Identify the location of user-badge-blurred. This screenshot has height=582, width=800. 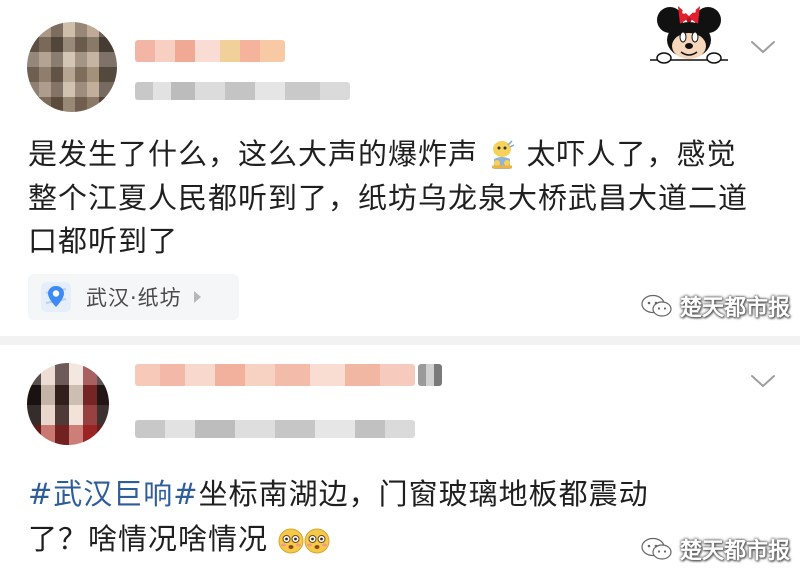
(430, 375).